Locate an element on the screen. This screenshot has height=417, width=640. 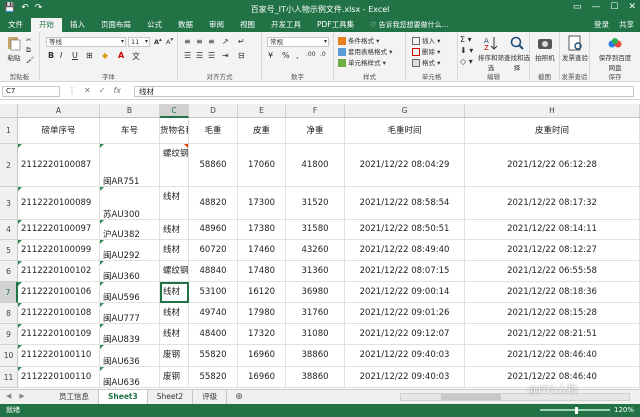
table-cell: 2021/12/22 09:12:07 is located at coordinates (405, 334).